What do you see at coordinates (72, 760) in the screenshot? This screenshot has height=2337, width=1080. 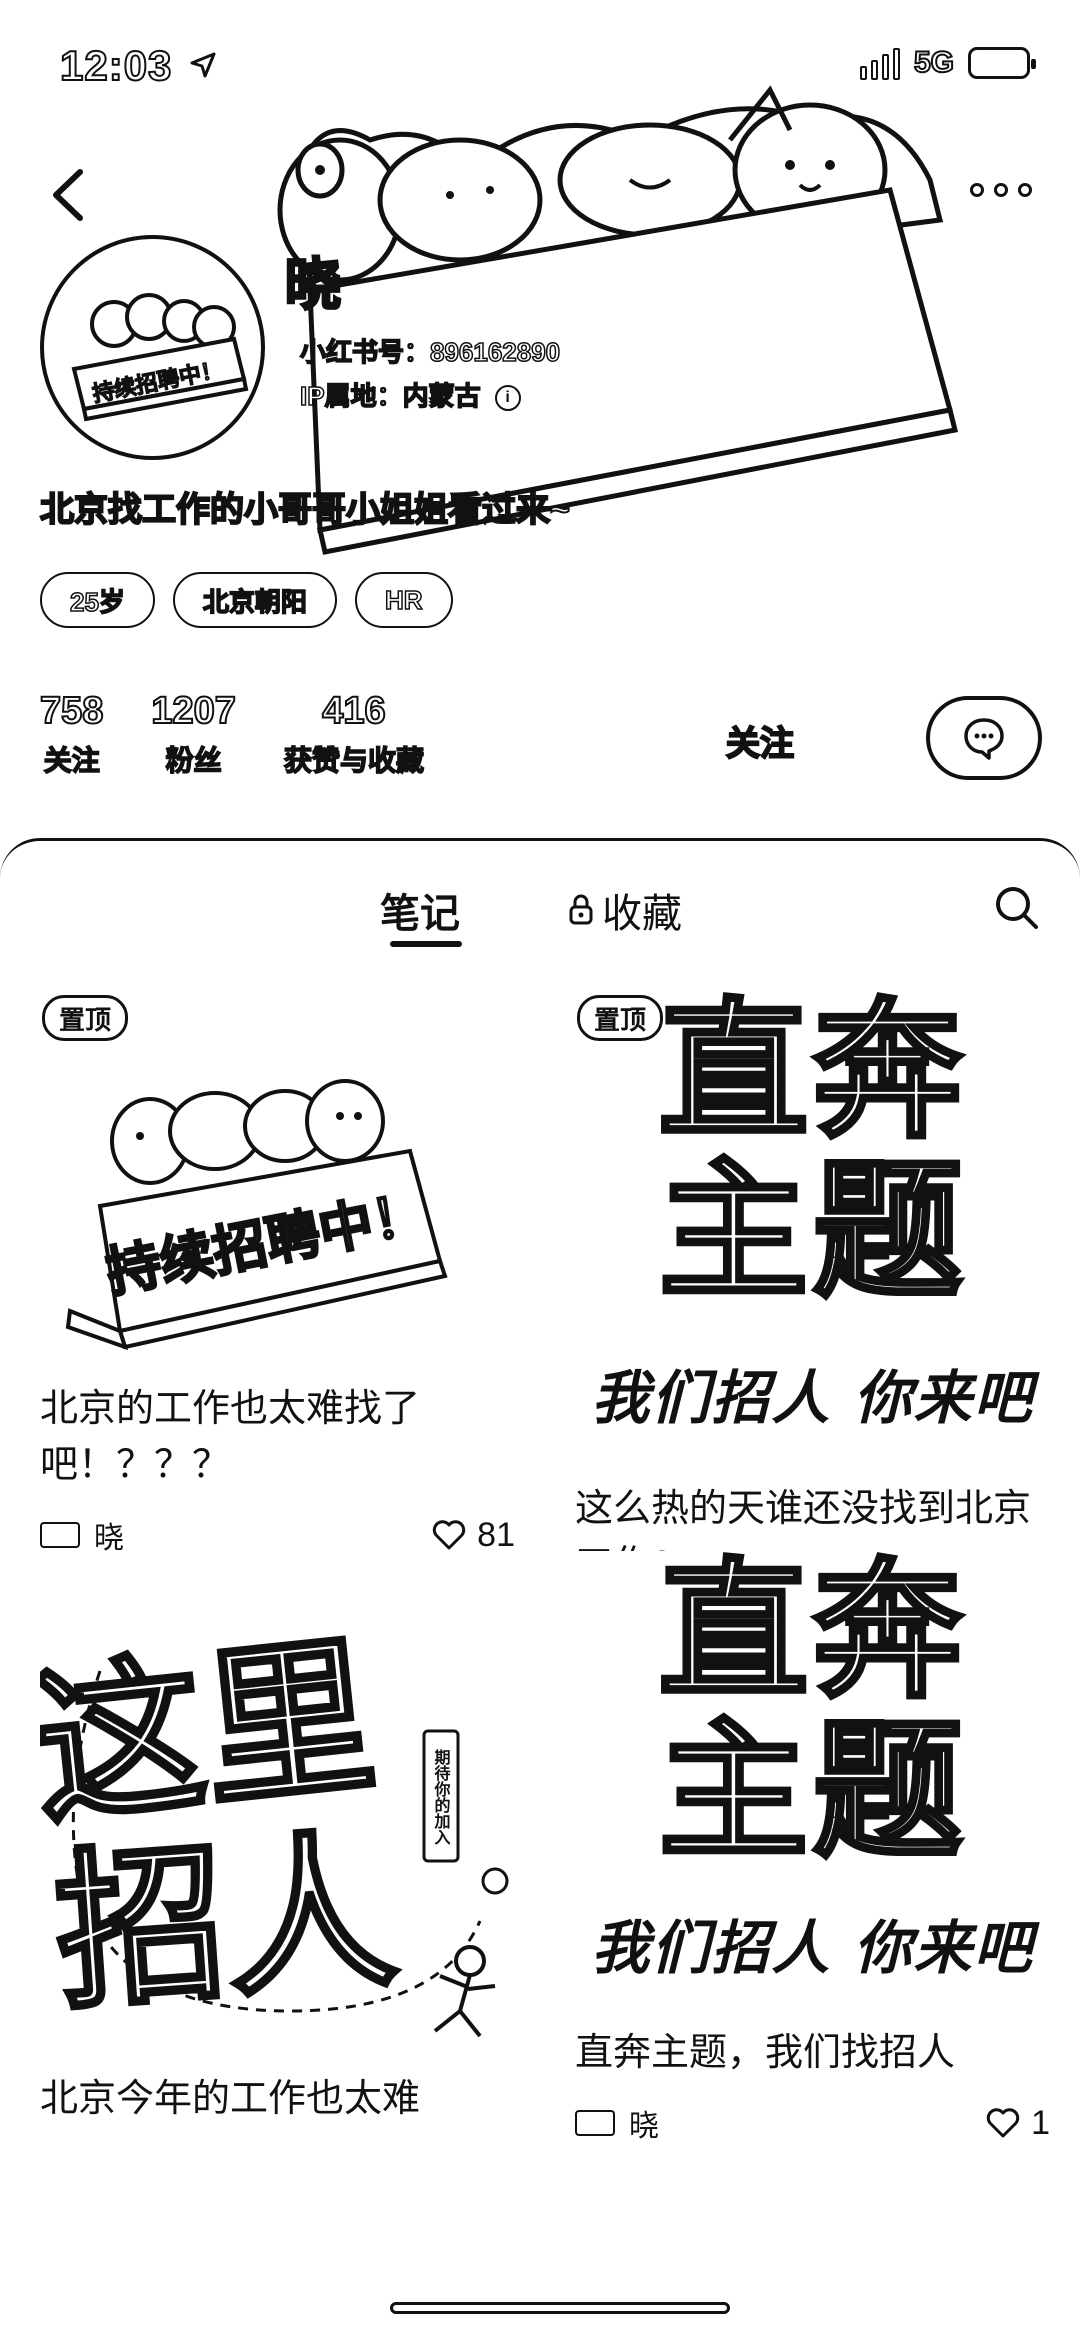 I see `stat-label: 关注` at bounding box center [72, 760].